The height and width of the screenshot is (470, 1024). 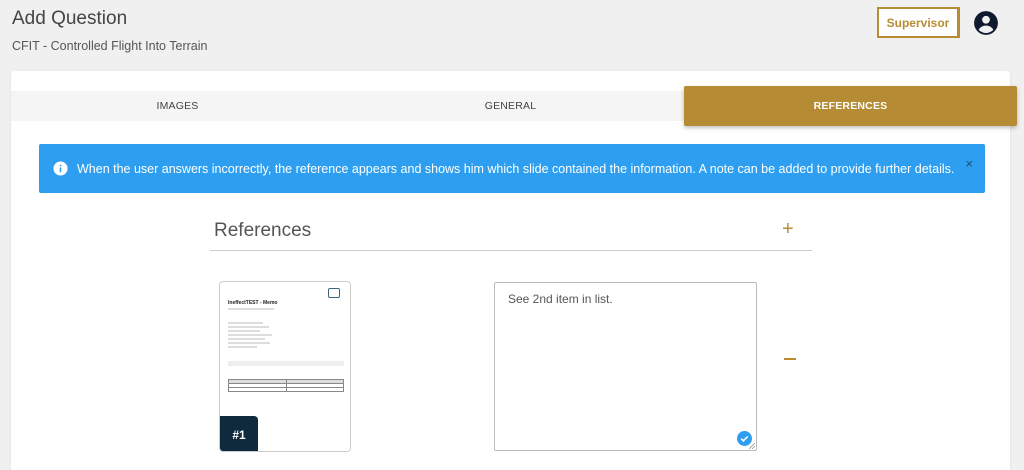 What do you see at coordinates (510, 106) in the screenshot?
I see `tab-general: GENERAL` at bounding box center [510, 106].